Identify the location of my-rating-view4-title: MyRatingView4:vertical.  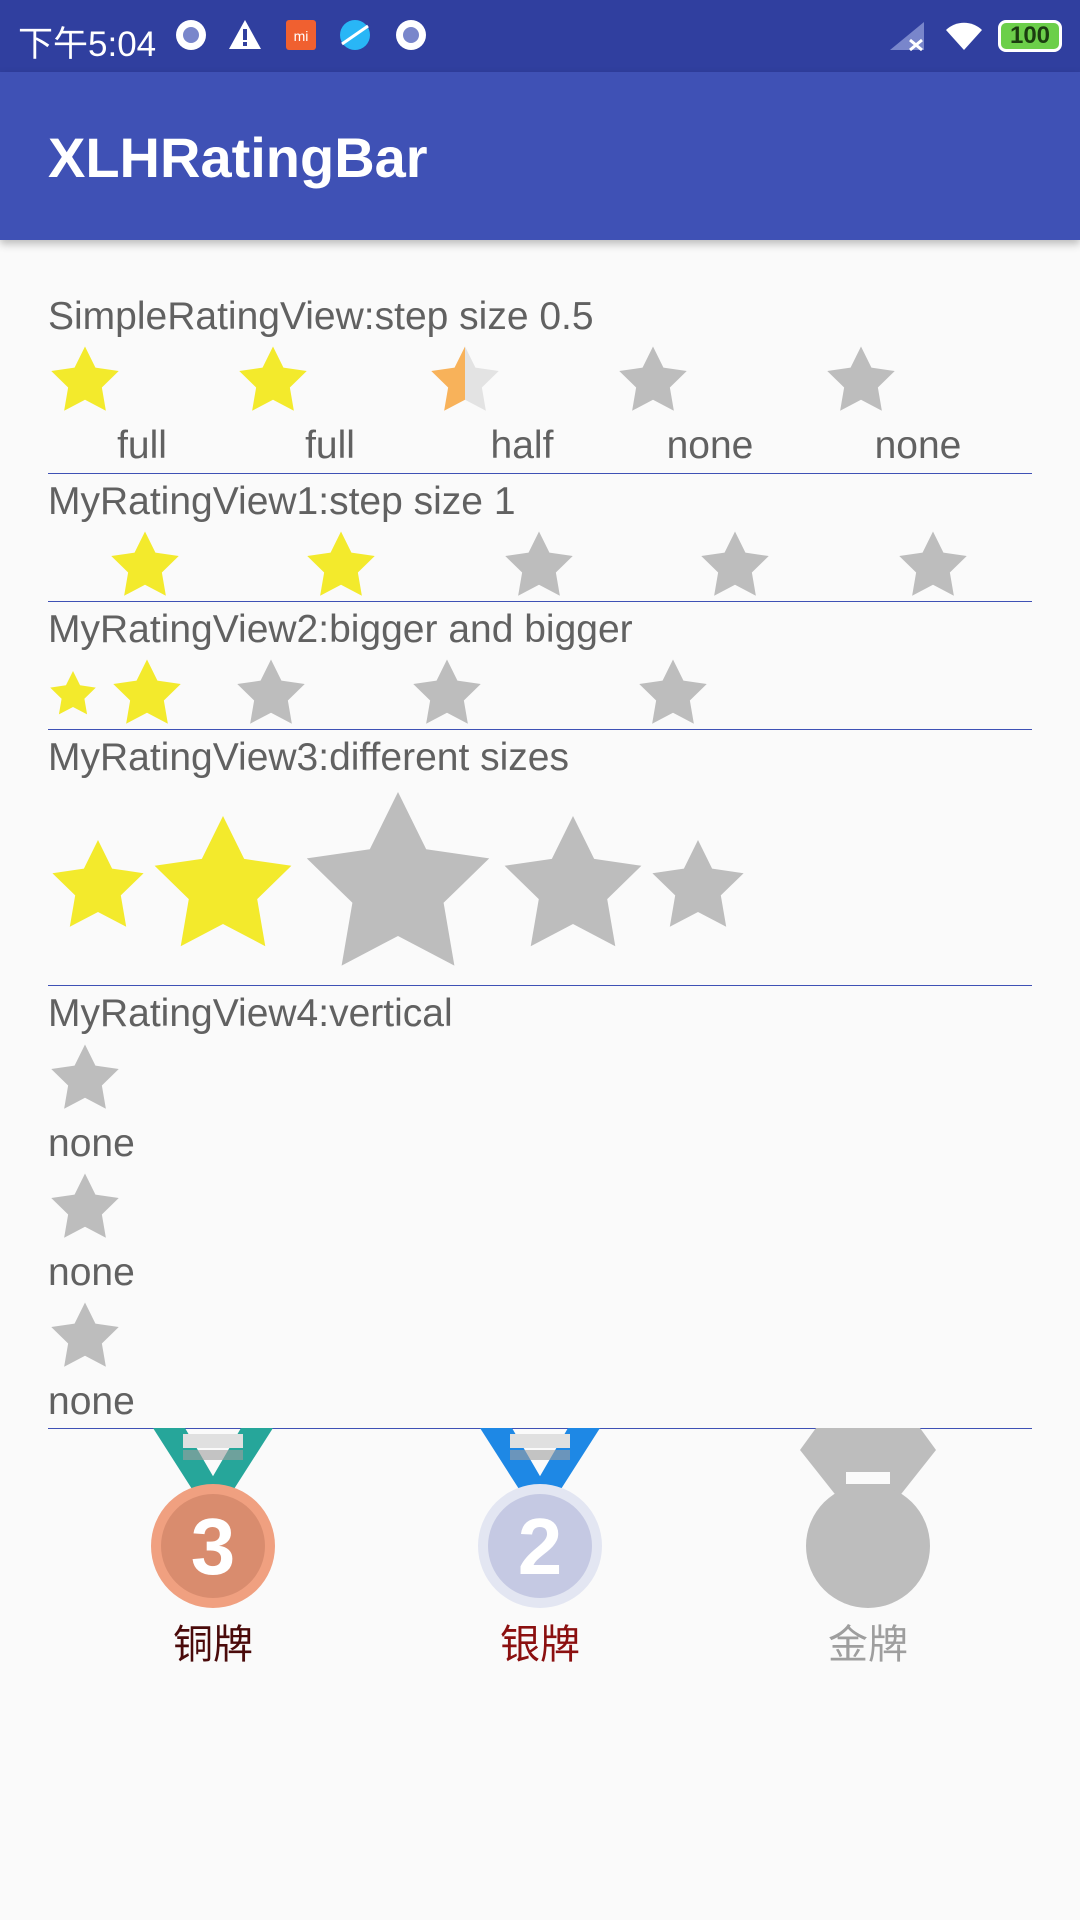
(250, 1013).